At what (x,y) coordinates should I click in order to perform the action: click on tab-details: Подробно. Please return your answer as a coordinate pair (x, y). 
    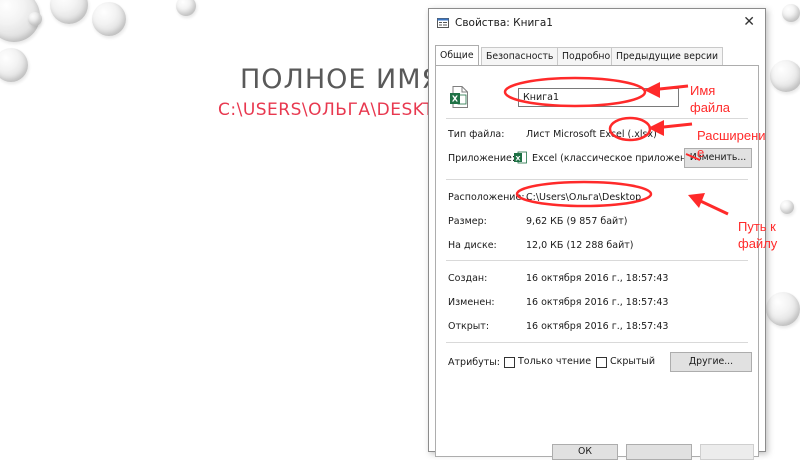
    Looking at the image, I should click on (586, 56).